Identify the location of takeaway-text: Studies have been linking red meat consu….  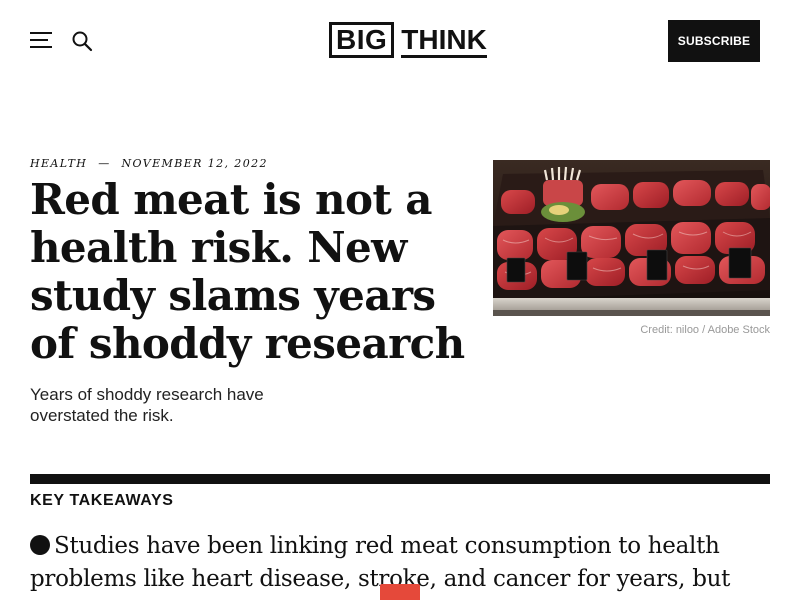
(380, 562).